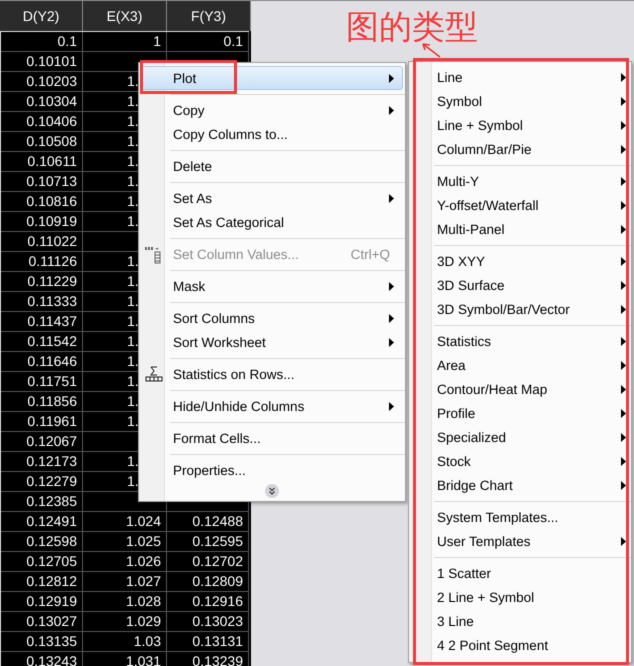 This screenshot has height=666, width=634. What do you see at coordinates (520, 309) in the screenshot?
I see `menu-item: 3D Symbol/Bar/Vector` at bounding box center [520, 309].